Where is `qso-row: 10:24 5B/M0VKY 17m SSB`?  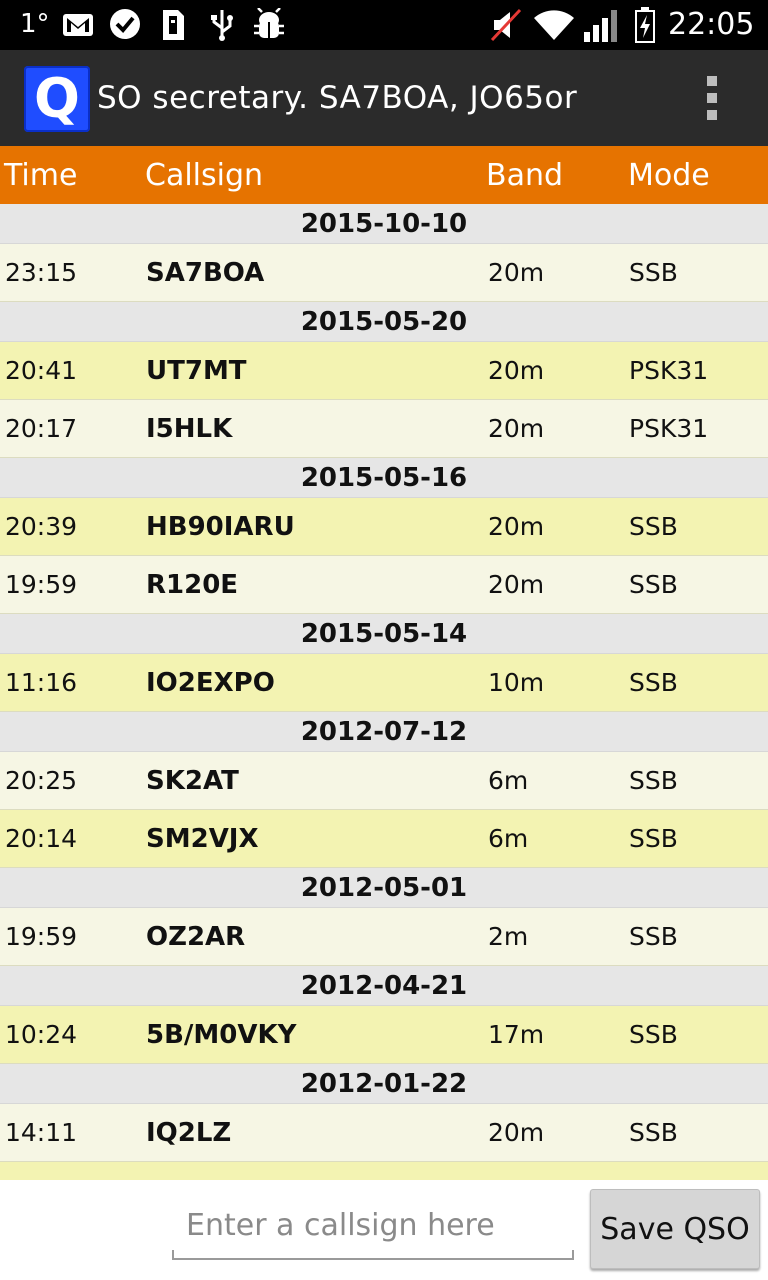
qso-row: 10:24 5B/M0VKY 17m SSB is located at coordinates (384, 1035).